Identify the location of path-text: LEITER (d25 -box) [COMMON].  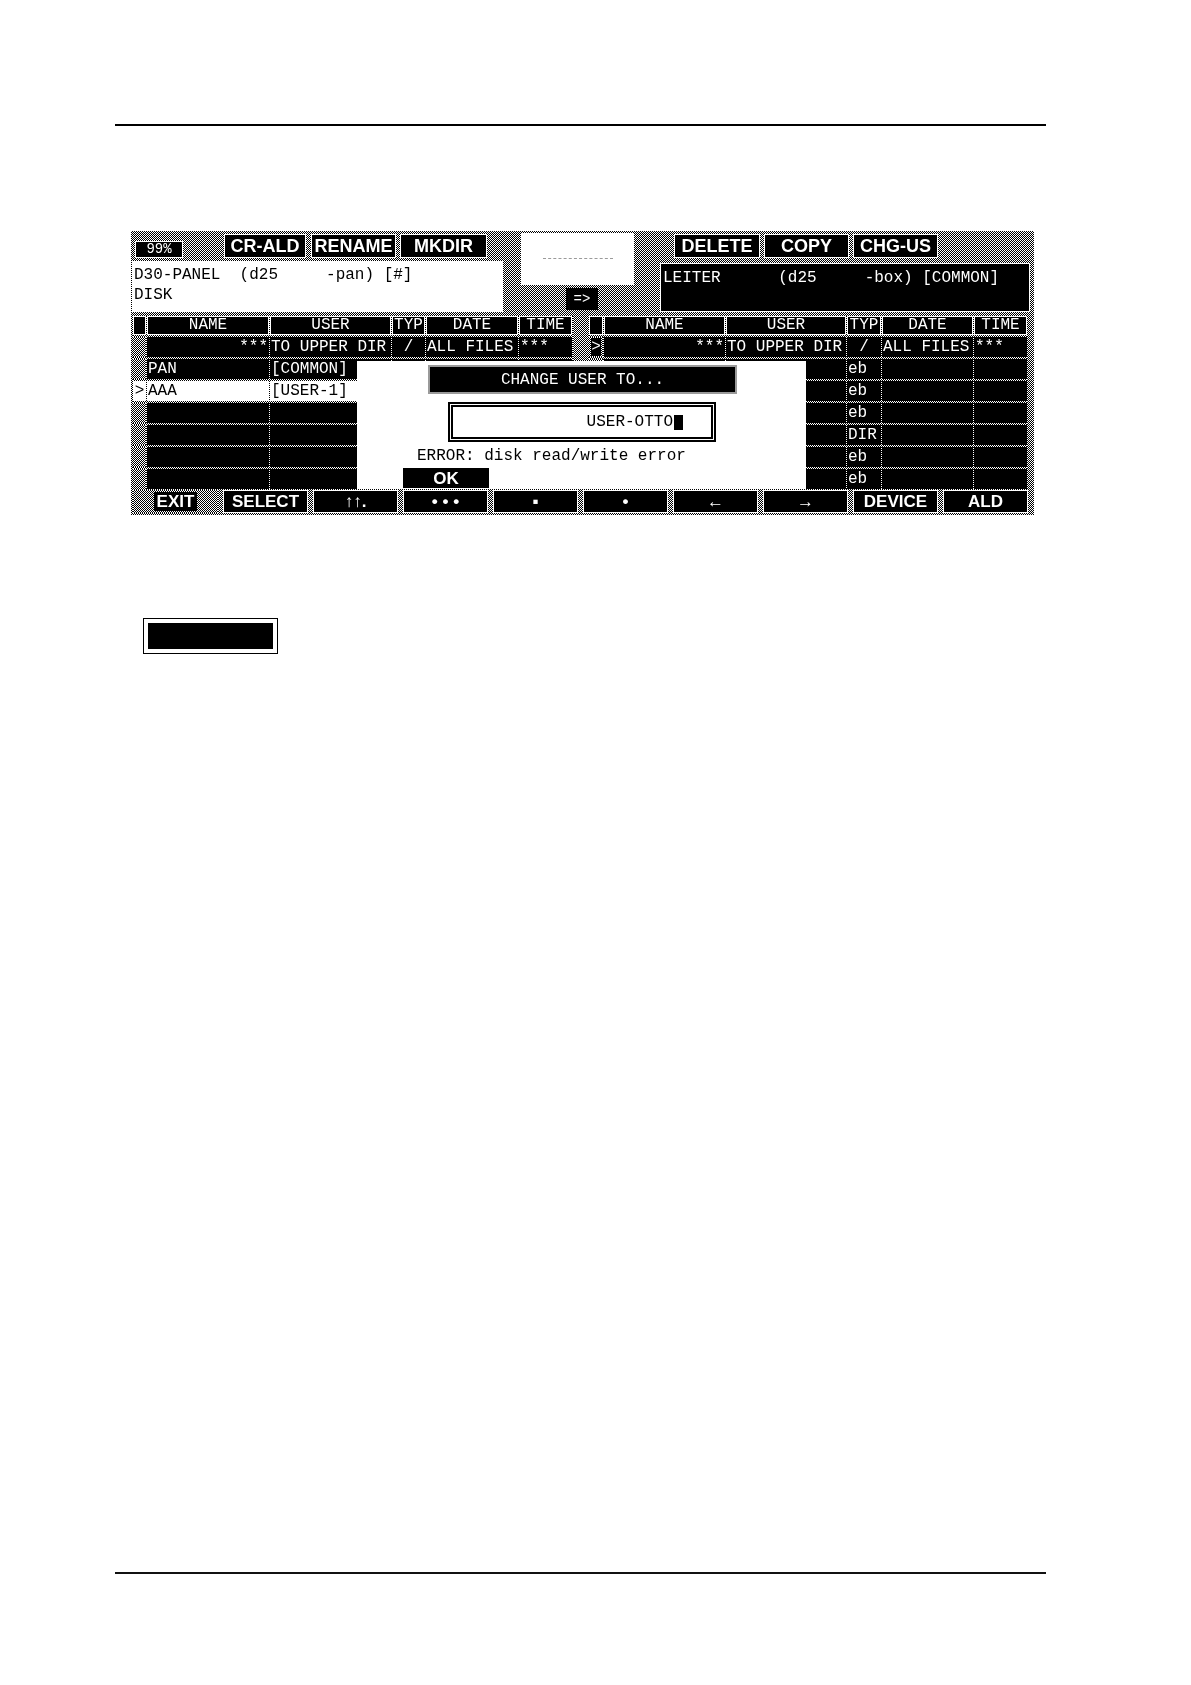
(831, 278).